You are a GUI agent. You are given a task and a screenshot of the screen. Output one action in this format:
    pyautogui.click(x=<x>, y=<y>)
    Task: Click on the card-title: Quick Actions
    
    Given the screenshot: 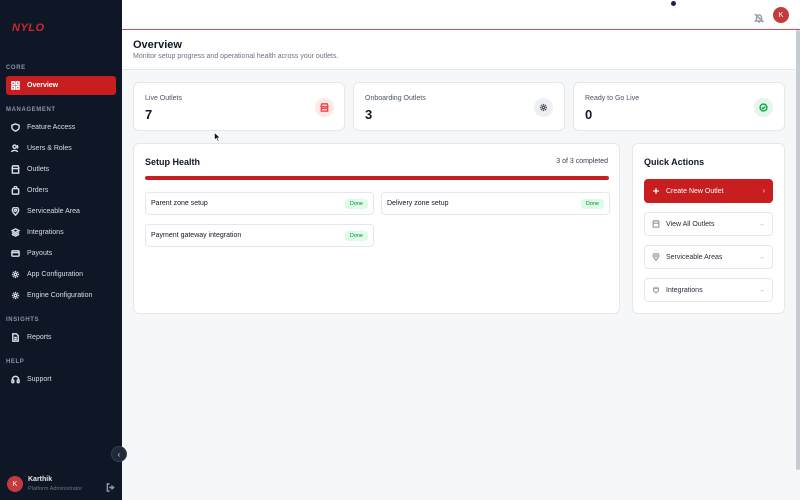 What is the action you would take?
    pyautogui.click(x=674, y=162)
    